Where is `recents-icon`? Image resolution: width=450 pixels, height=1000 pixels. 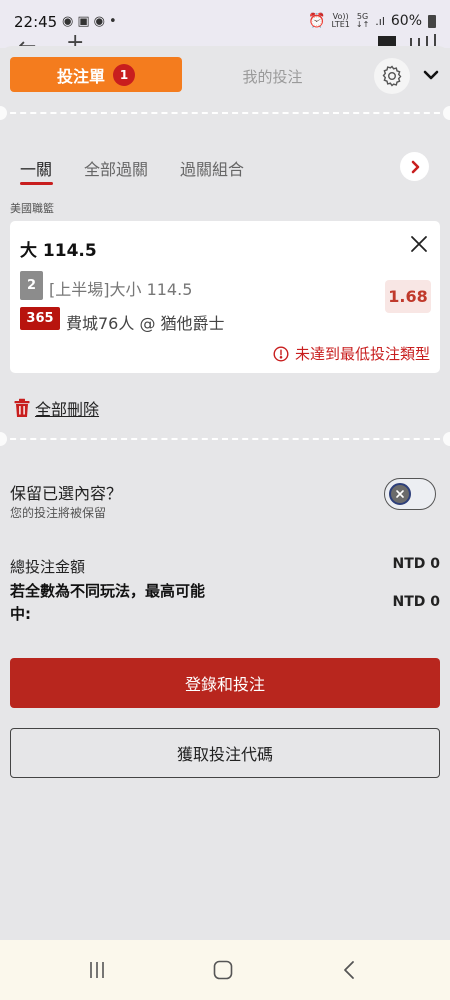
recents-icon is located at coordinates (97, 970).